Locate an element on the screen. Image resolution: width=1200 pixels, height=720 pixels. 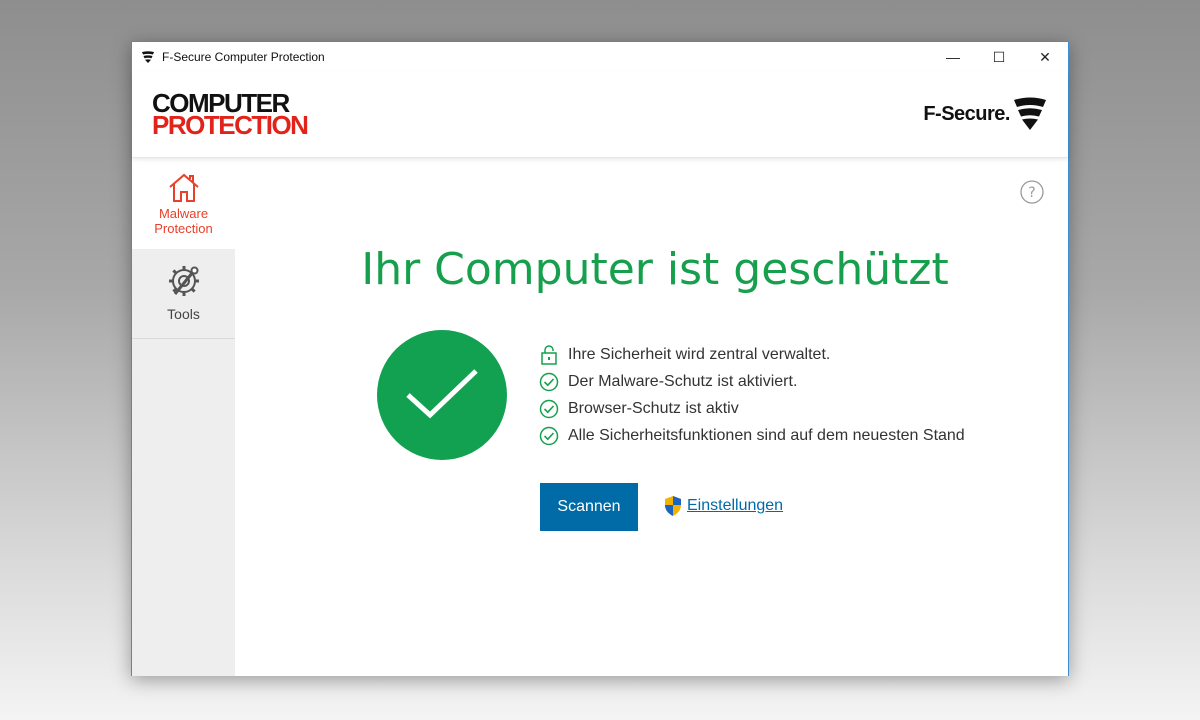
app-header: COMPUTER PROTECTION F-Secure. is located at coordinates (600, 115).